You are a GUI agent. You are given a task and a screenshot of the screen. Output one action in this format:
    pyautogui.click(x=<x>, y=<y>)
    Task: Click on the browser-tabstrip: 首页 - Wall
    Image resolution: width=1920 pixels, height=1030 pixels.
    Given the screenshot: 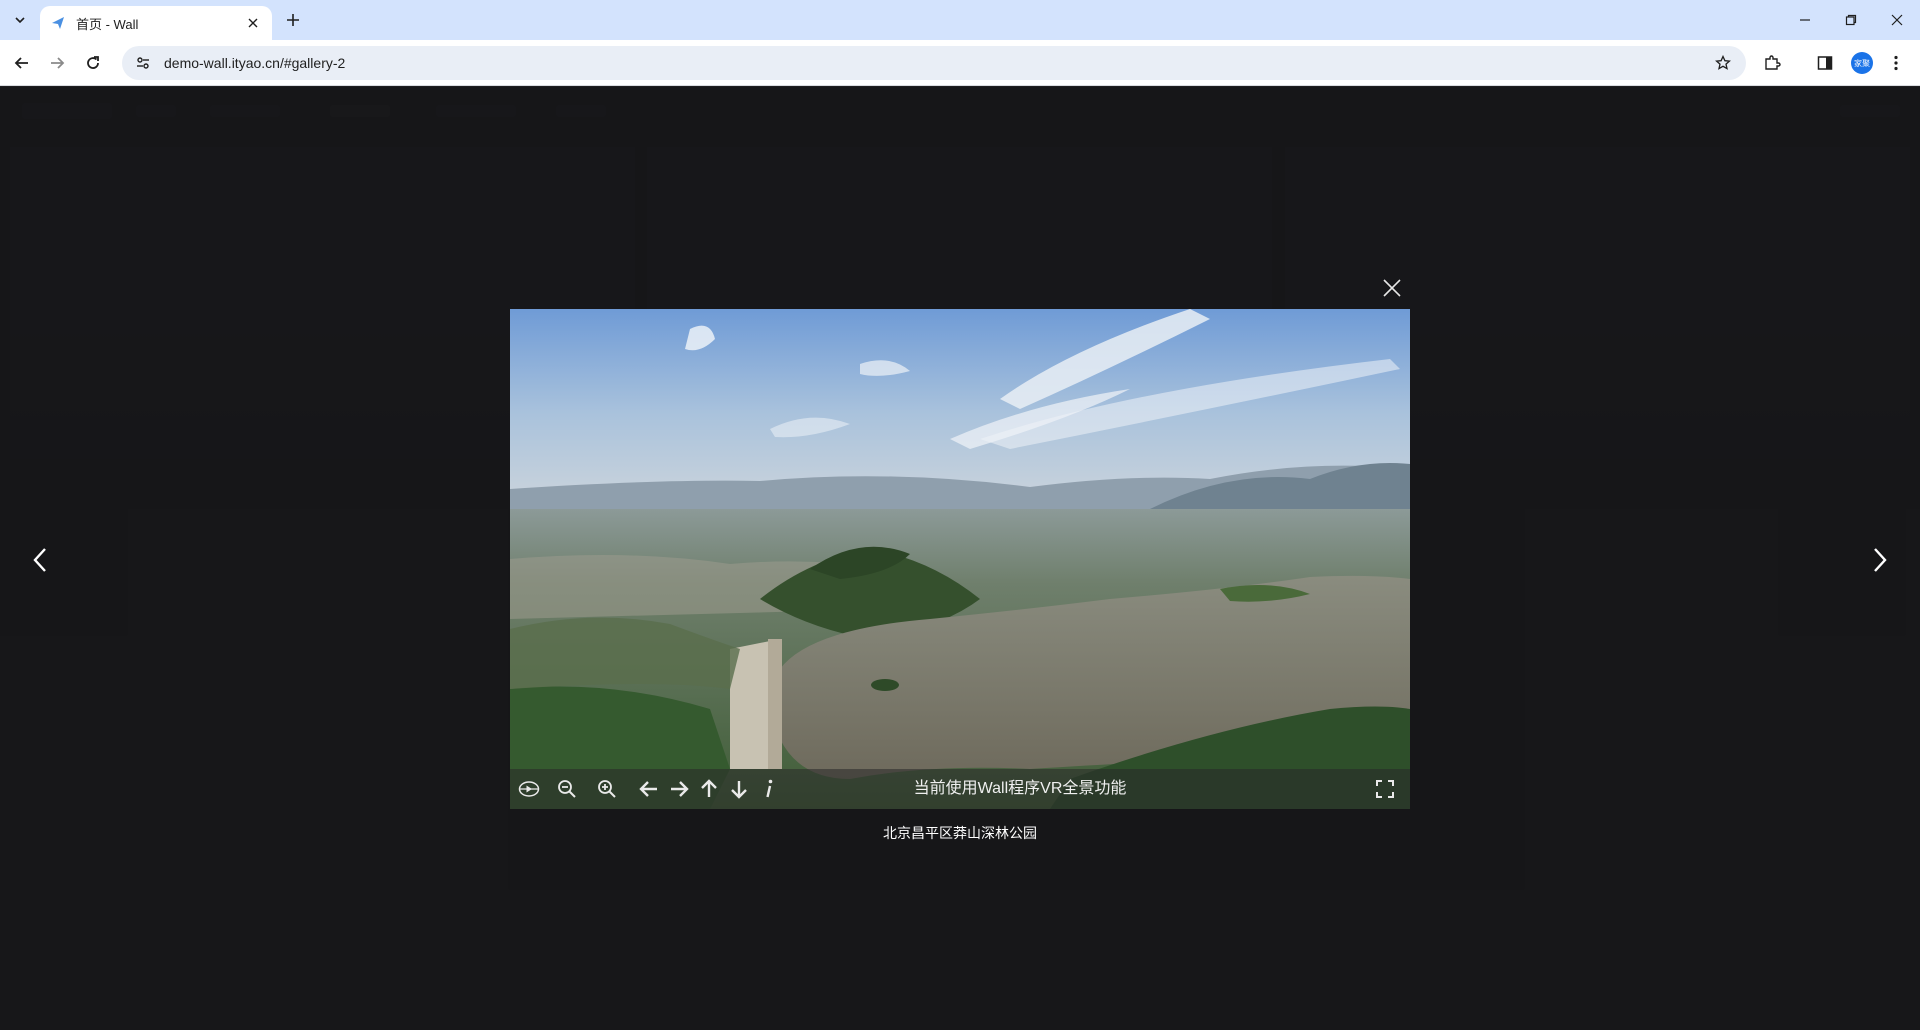 What is the action you would take?
    pyautogui.click(x=960, y=20)
    